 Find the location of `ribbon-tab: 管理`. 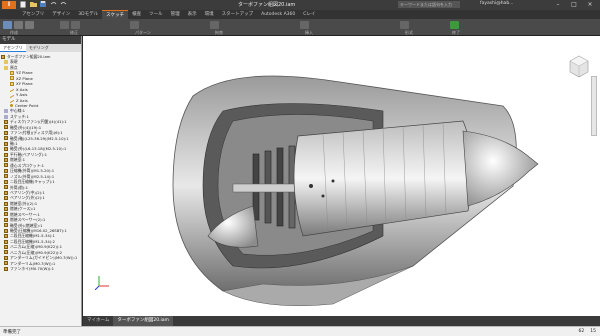

ribbon-tab: 管理 is located at coordinates (175, 14).